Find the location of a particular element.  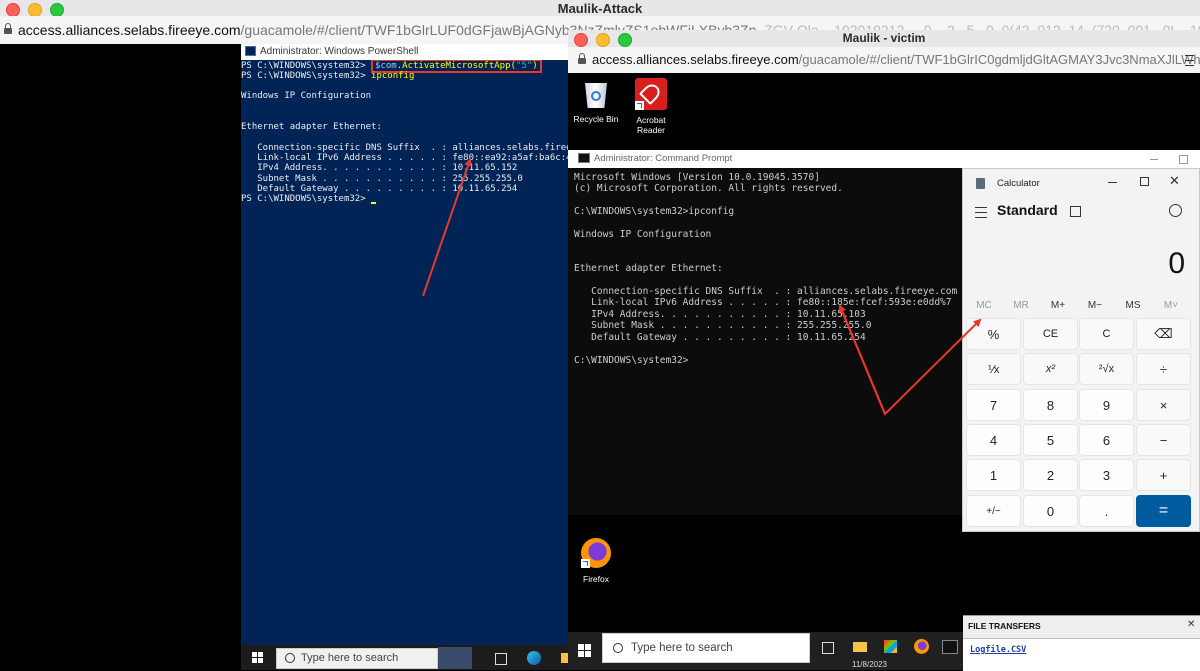

arrow-victim-ip-start is located at coordinates (862, 359).